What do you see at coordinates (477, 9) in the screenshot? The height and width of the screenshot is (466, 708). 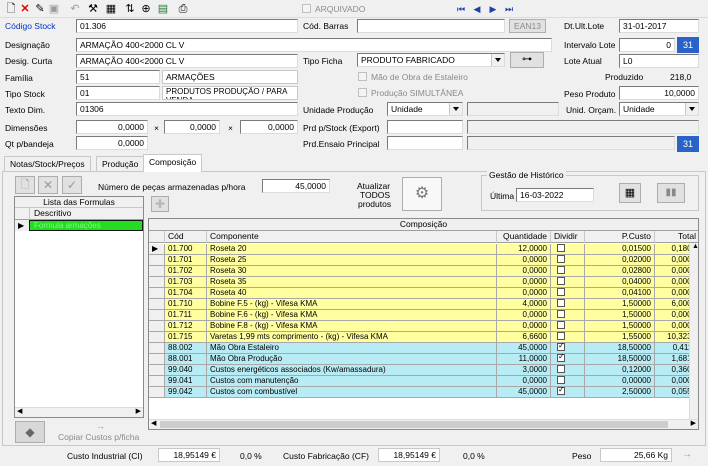 I see `prev-record-icon: ◀` at bounding box center [477, 9].